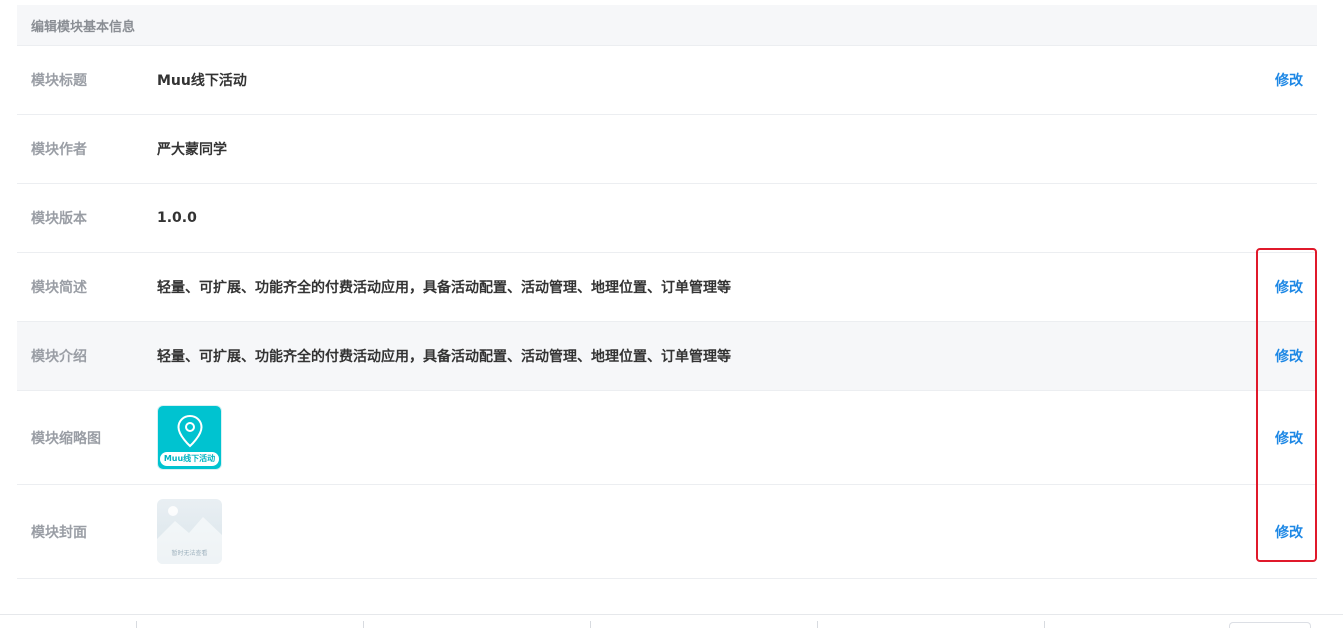  Describe the element at coordinates (66, 438) in the screenshot. I see `row-label: 模块缩略图` at that location.